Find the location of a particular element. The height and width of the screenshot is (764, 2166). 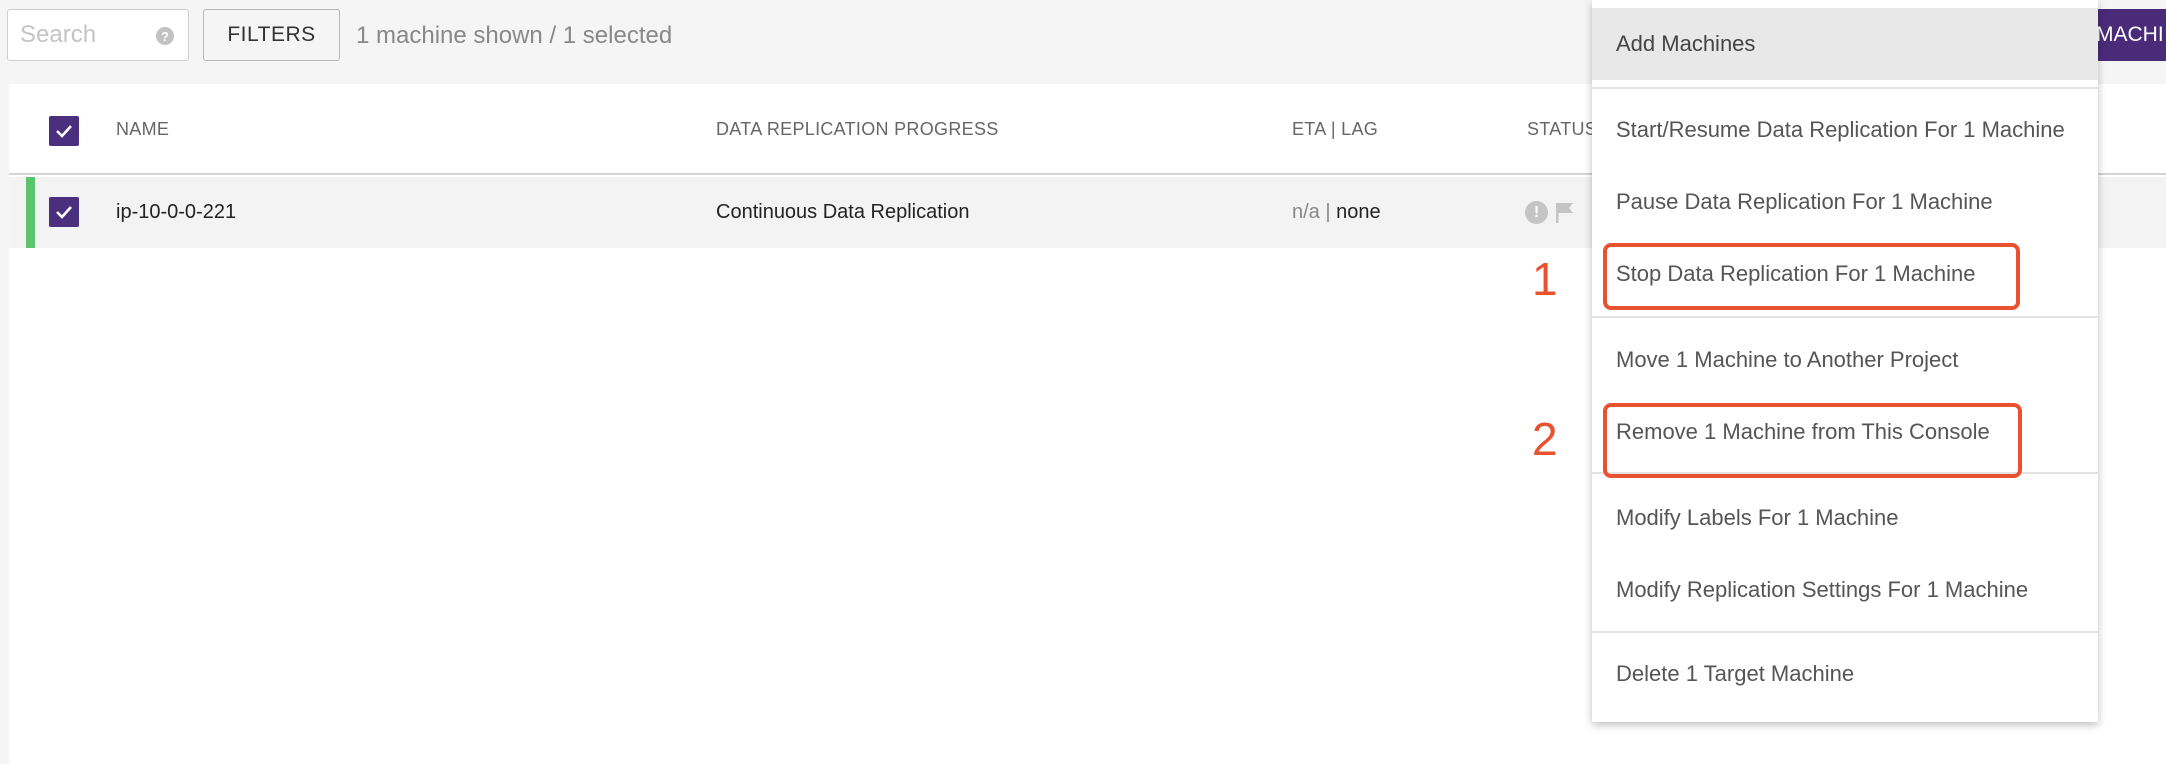

row-checkbox is located at coordinates (64, 212).